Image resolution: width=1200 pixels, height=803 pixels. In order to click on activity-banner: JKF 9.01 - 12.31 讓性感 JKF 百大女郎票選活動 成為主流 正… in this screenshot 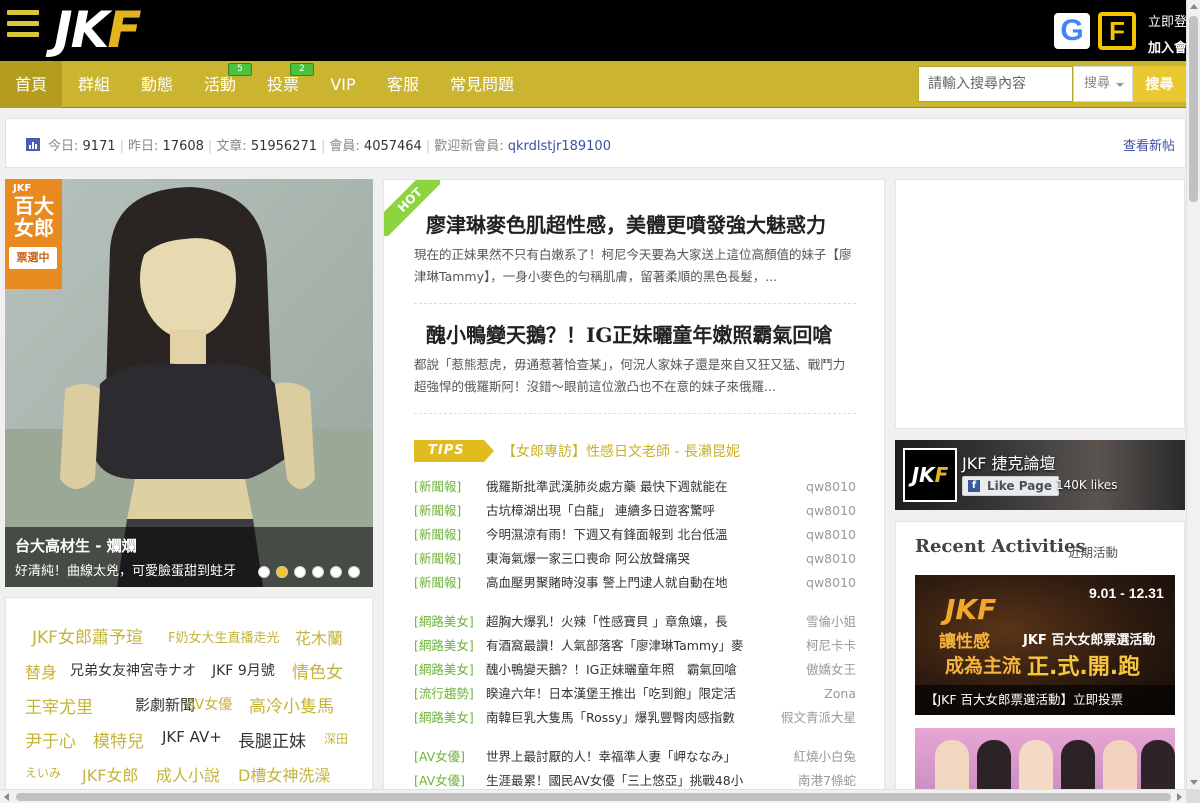, I will do `click(1045, 645)`.